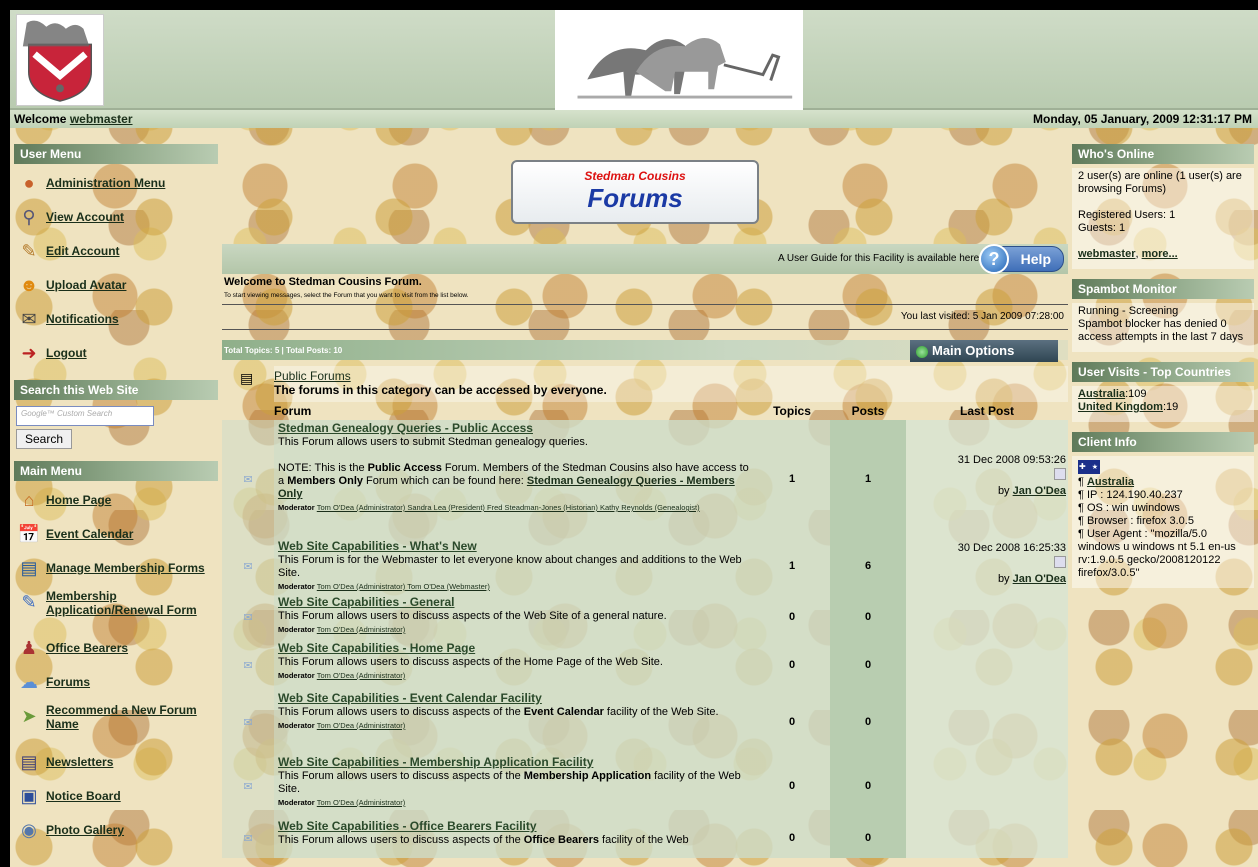 The width and height of the screenshot is (1258, 867). I want to click on forum-note-bold: Public Access, so click(404, 468).